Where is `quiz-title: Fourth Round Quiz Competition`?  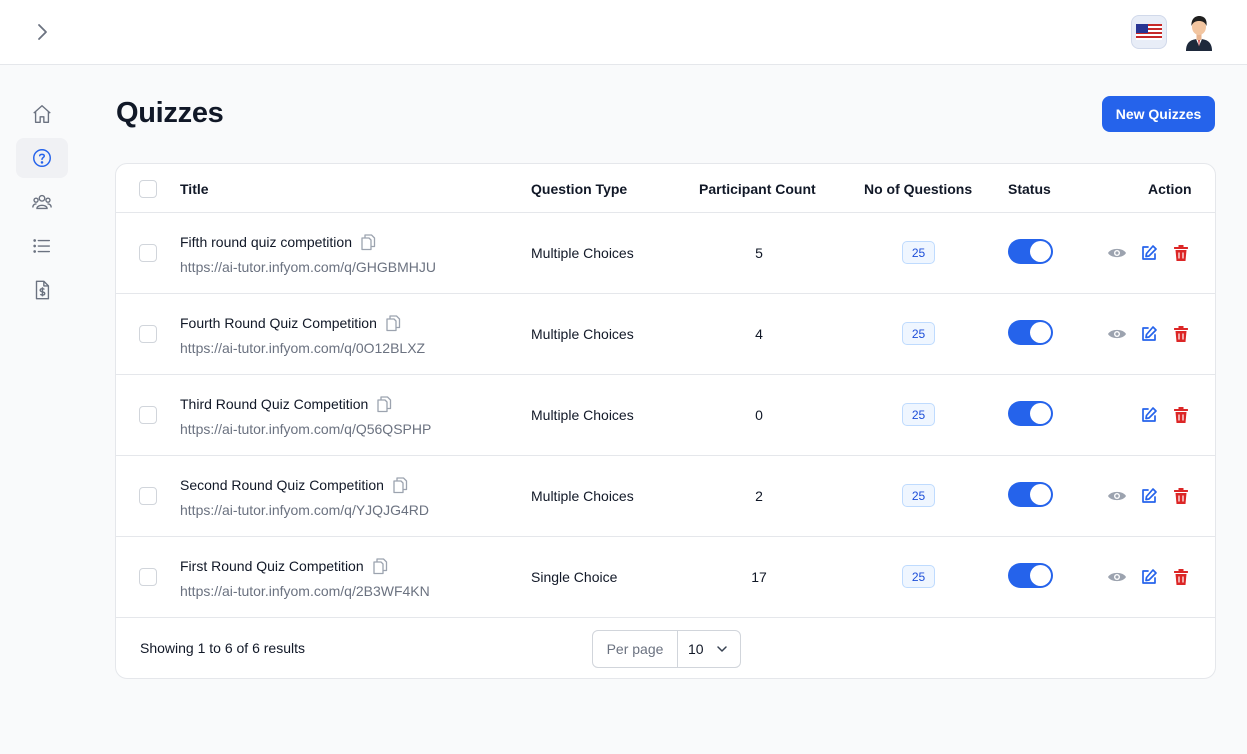 quiz-title: Fourth Round Quiz Competition is located at coordinates (278, 323).